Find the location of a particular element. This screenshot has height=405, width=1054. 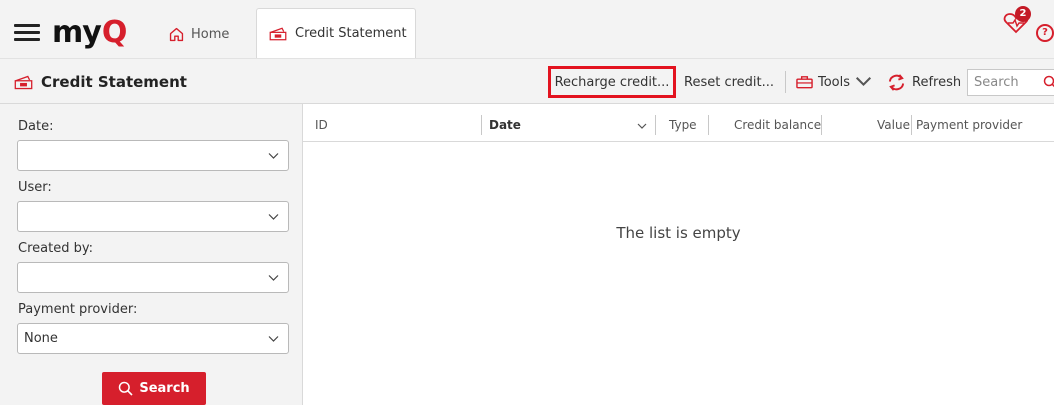

refresh-label: Refresh is located at coordinates (937, 82).